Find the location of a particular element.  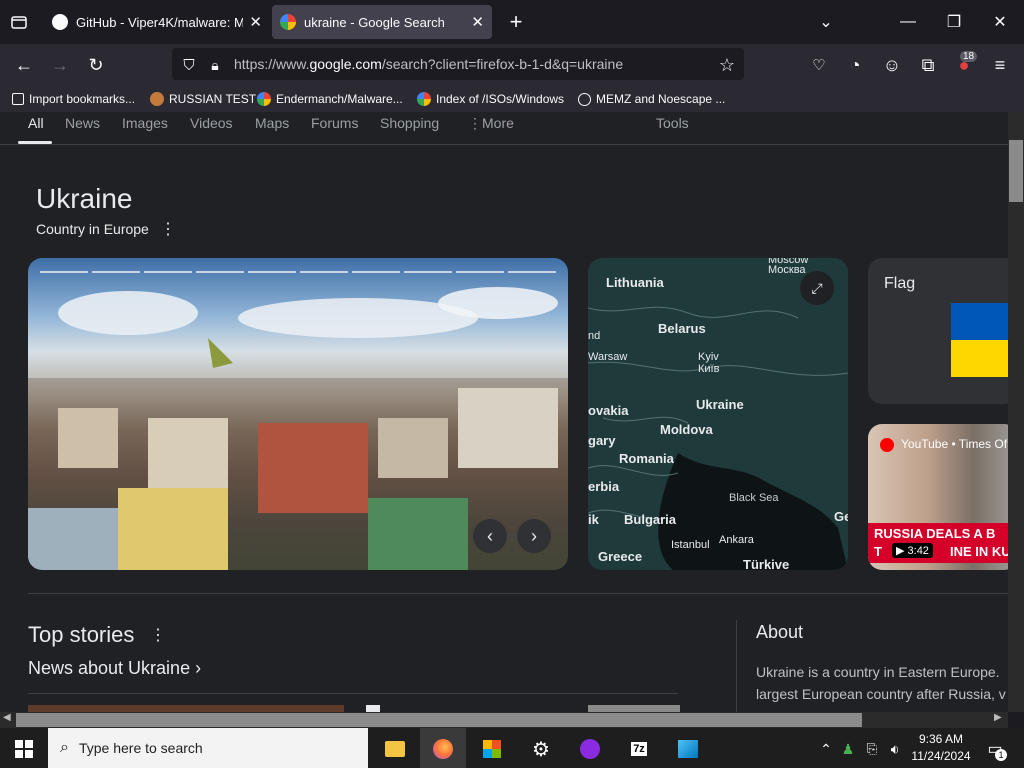

map-label-lithuania: Lithuania is located at coordinates (635, 282).